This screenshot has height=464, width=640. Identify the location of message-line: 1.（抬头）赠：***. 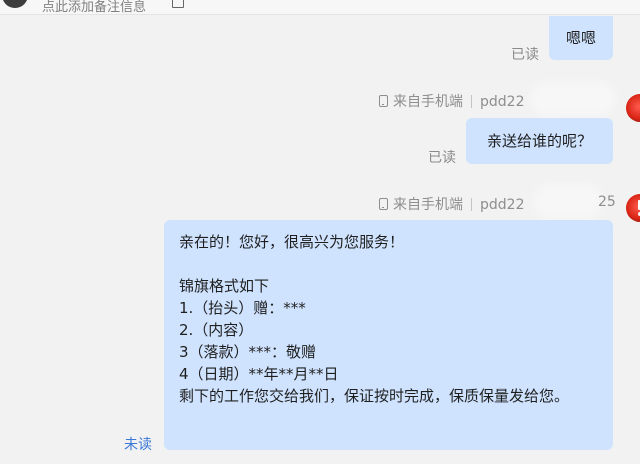
(242, 308).